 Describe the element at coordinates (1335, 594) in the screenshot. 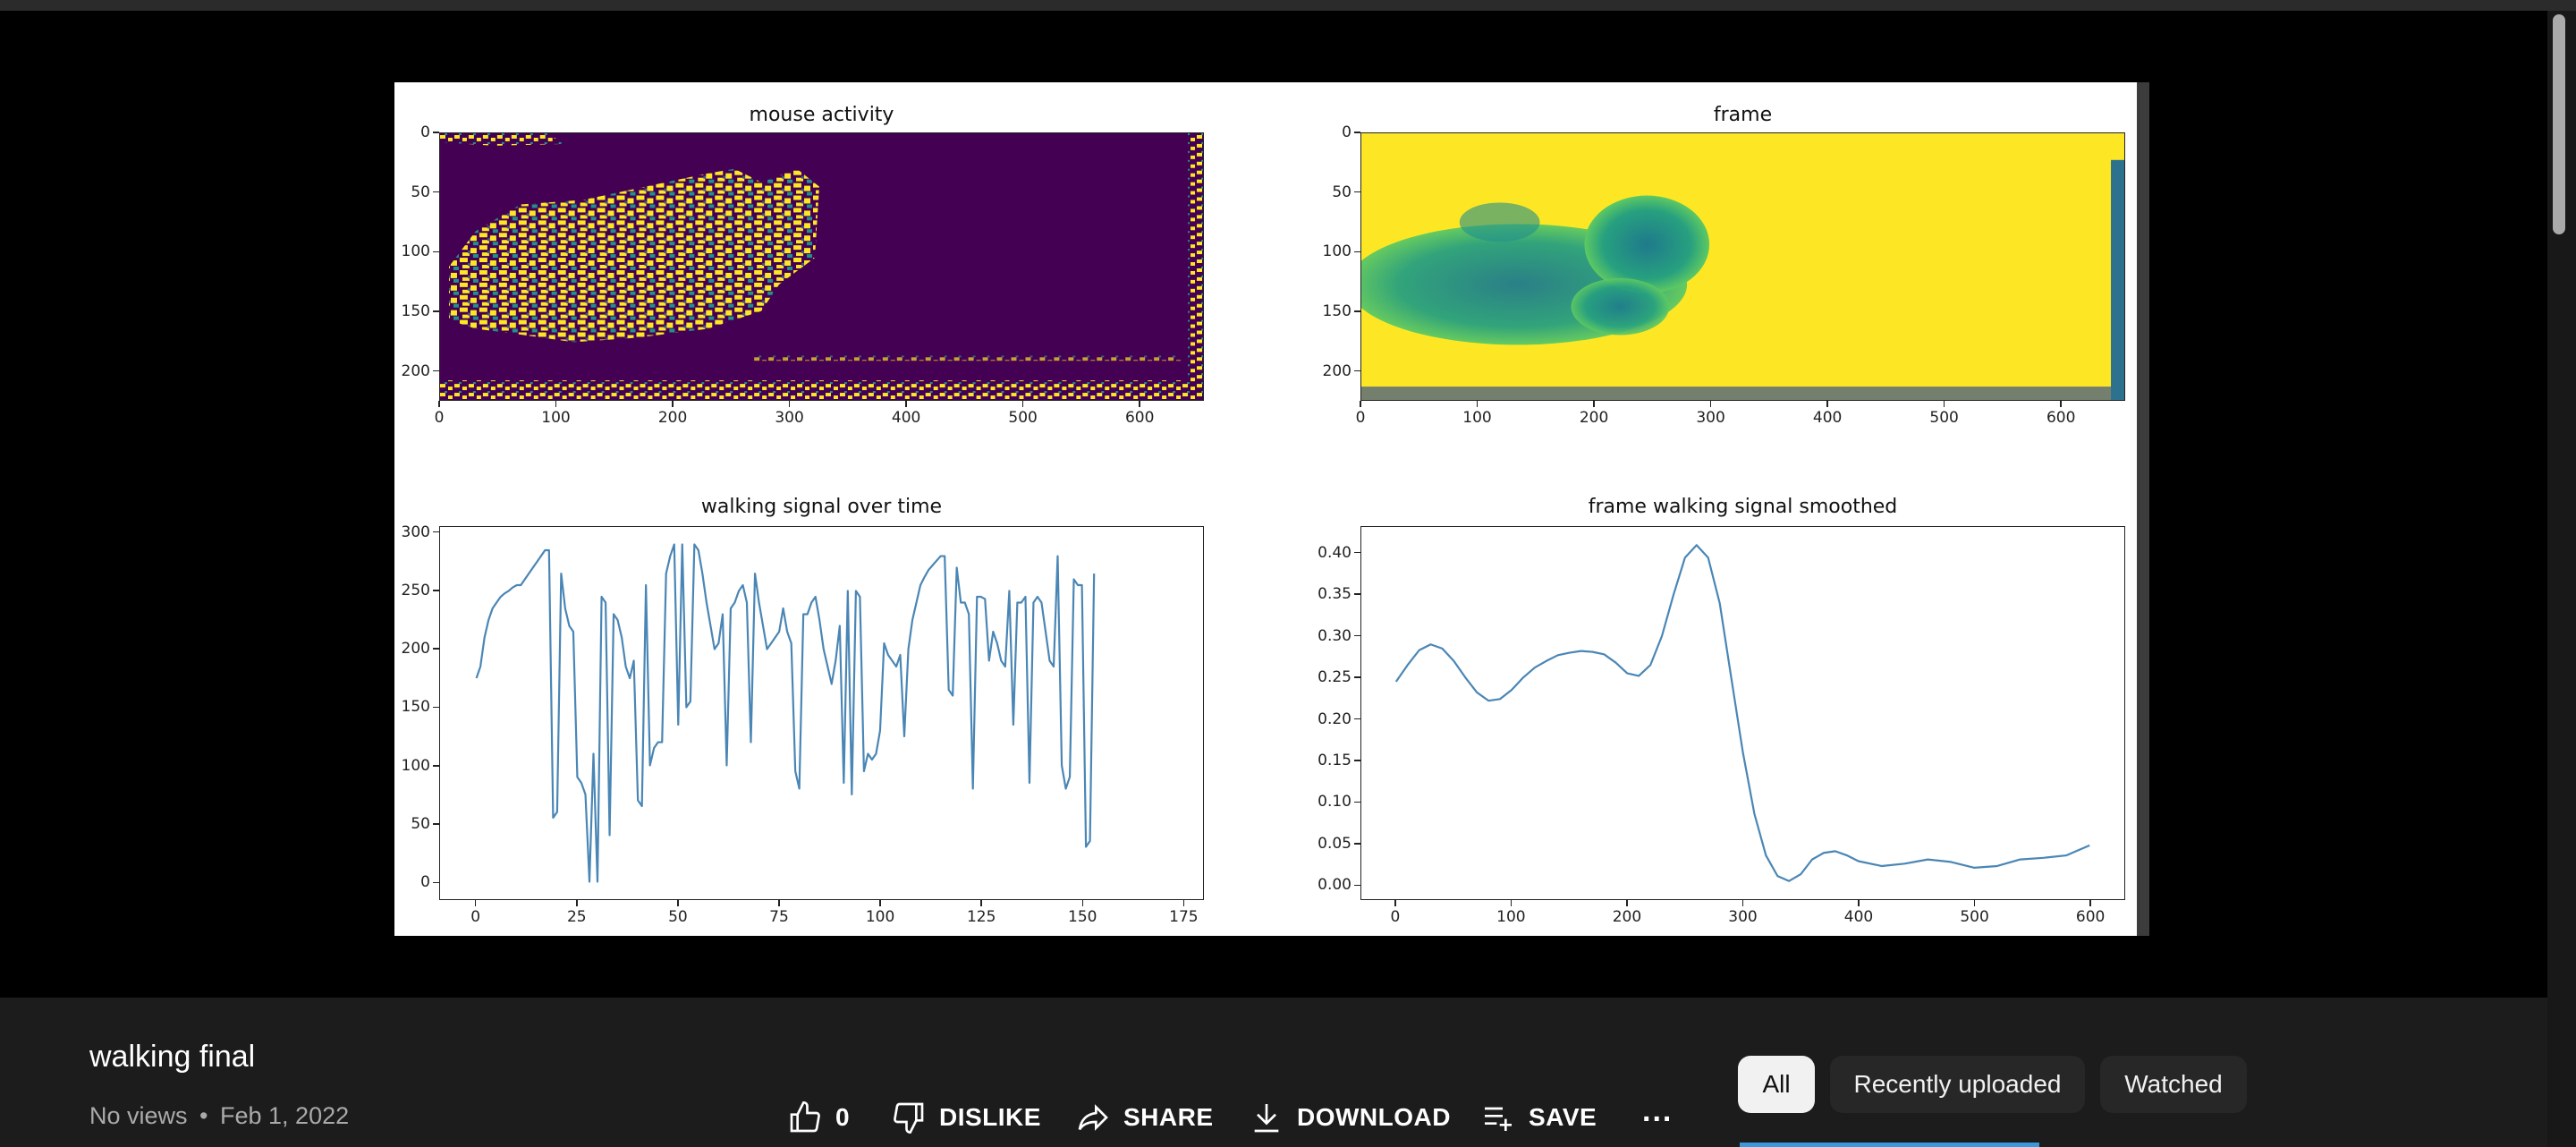

I see `y-tick-label: 0.35` at that location.